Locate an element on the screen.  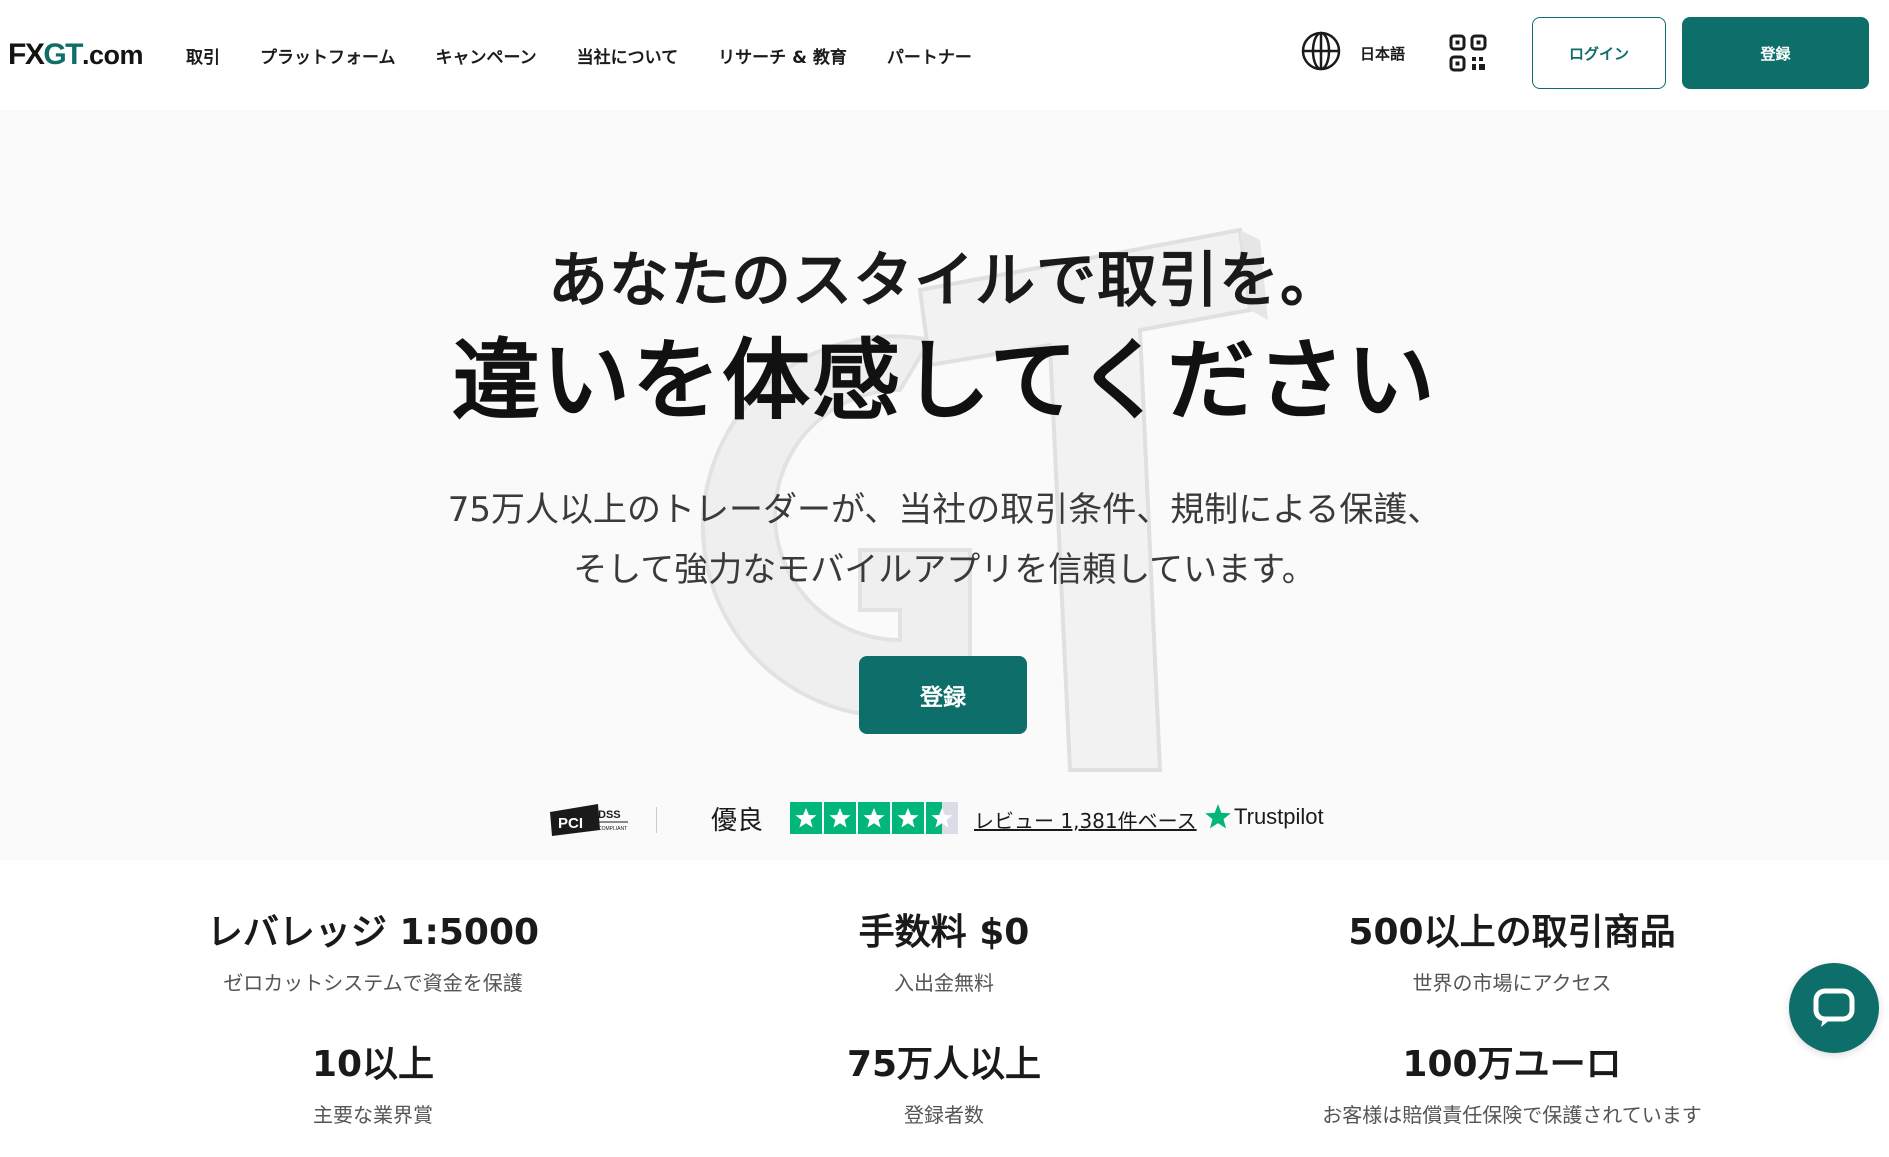
logo-com: .com is located at coordinates (113, 55).